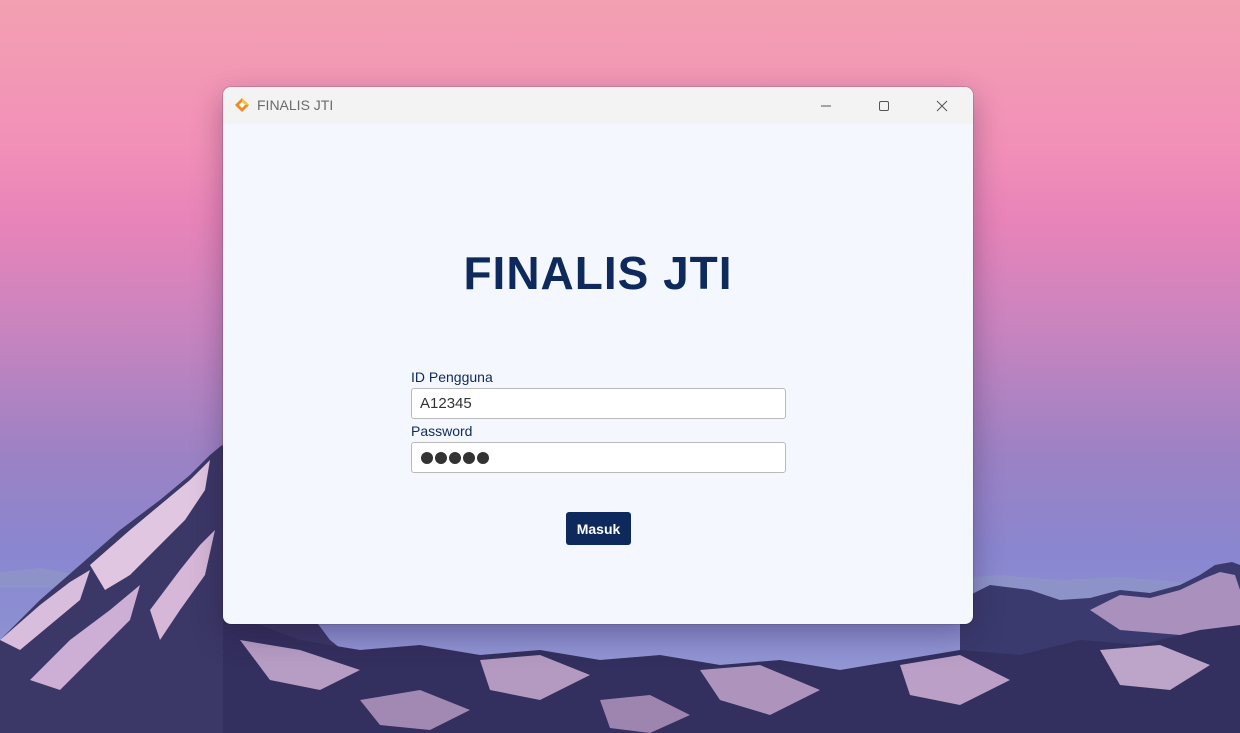  Describe the element at coordinates (598, 403) in the screenshot. I see `user-id-input` at that location.